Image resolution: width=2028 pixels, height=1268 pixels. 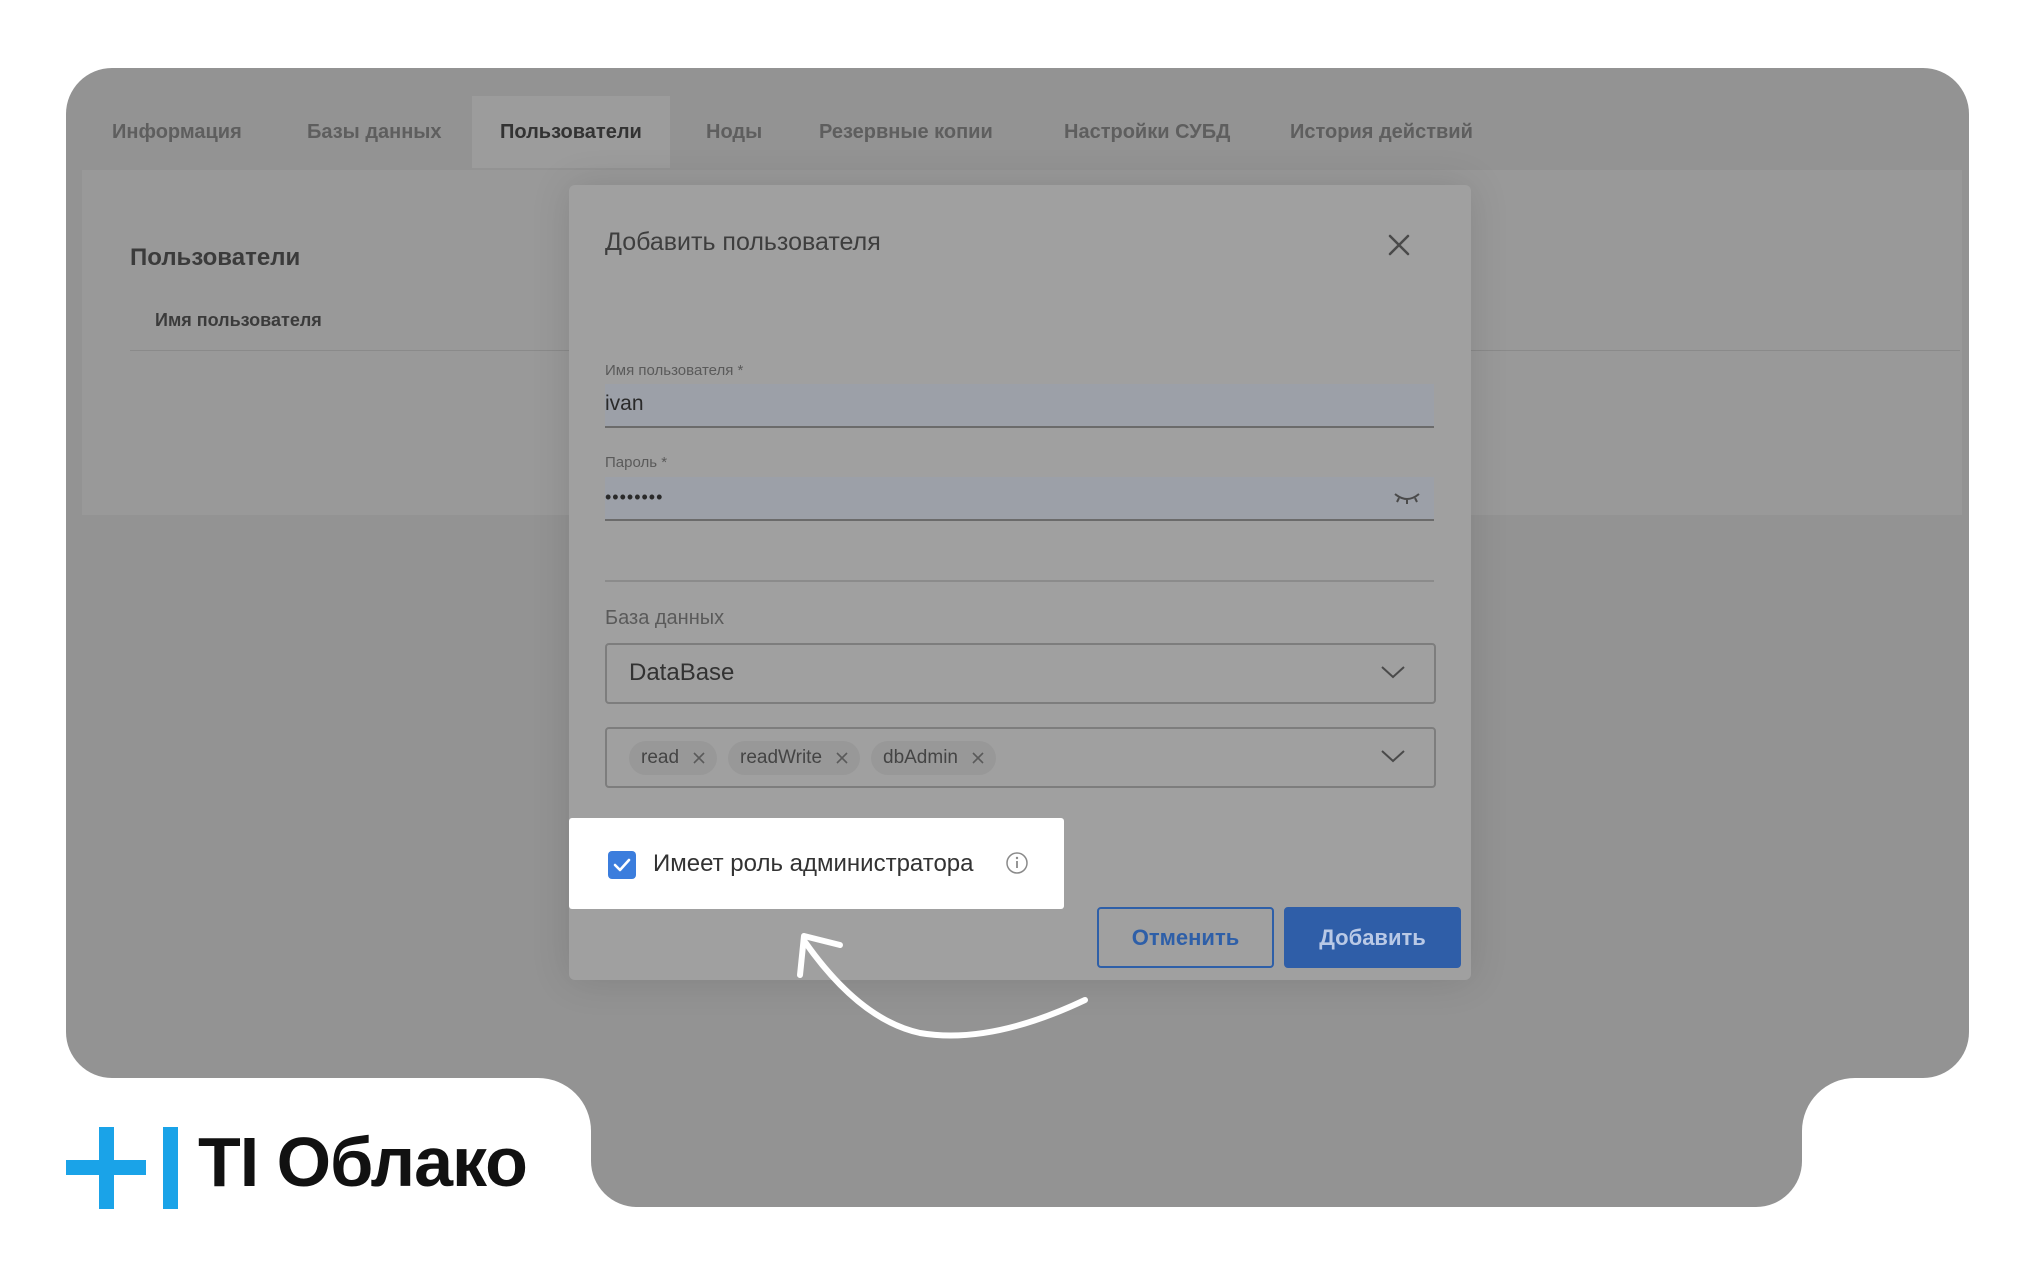 I want to click on frame-corner-right, so click(x=1828, y=1104).